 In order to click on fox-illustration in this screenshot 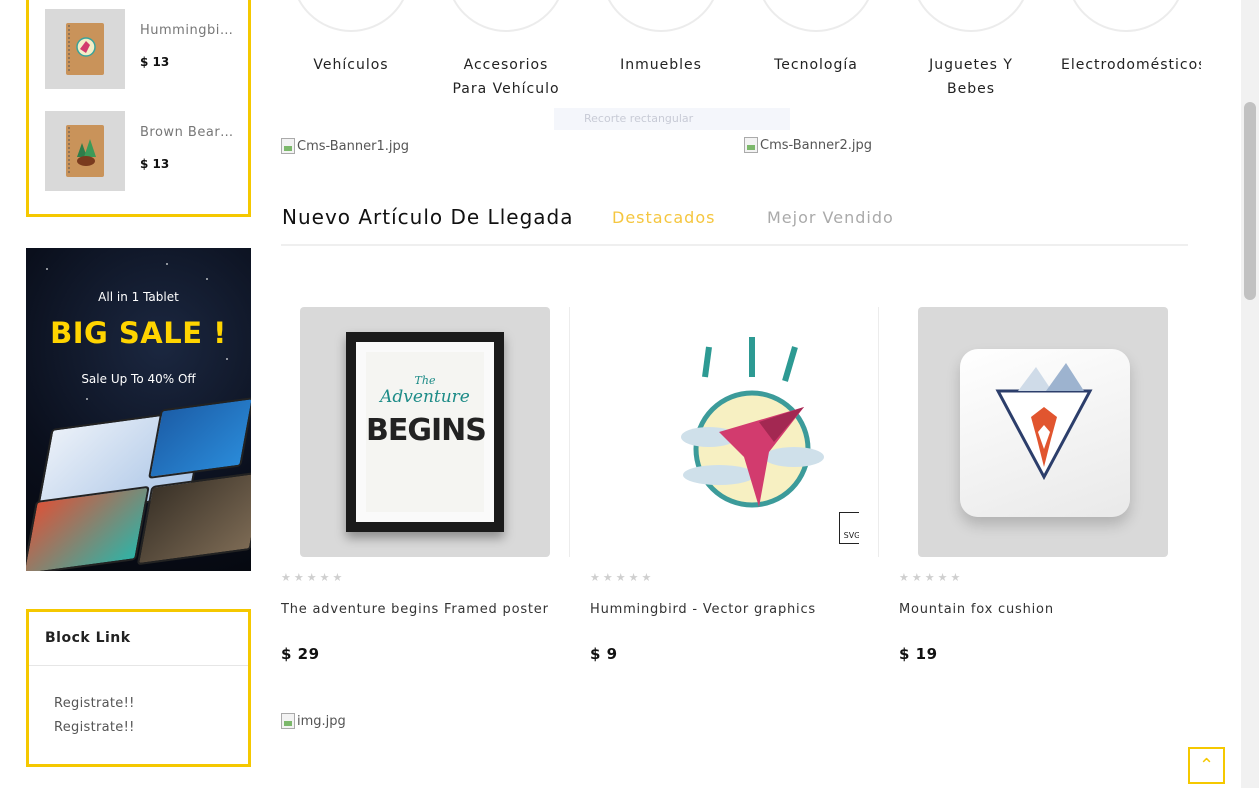, I will do `click(1044, 422)`.